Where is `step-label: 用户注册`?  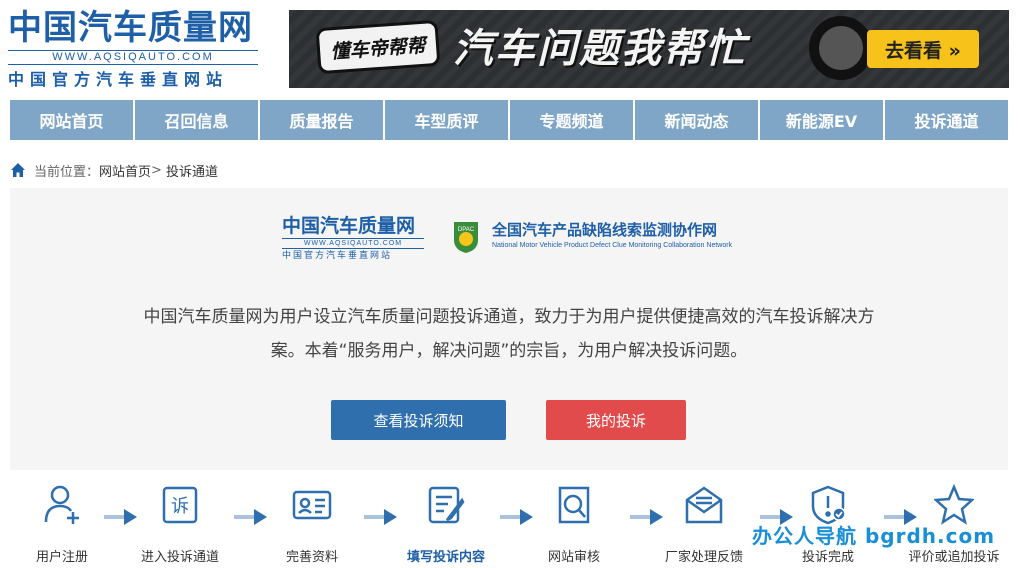
step-label: 用户注册 is located at coordinates (61, 557).